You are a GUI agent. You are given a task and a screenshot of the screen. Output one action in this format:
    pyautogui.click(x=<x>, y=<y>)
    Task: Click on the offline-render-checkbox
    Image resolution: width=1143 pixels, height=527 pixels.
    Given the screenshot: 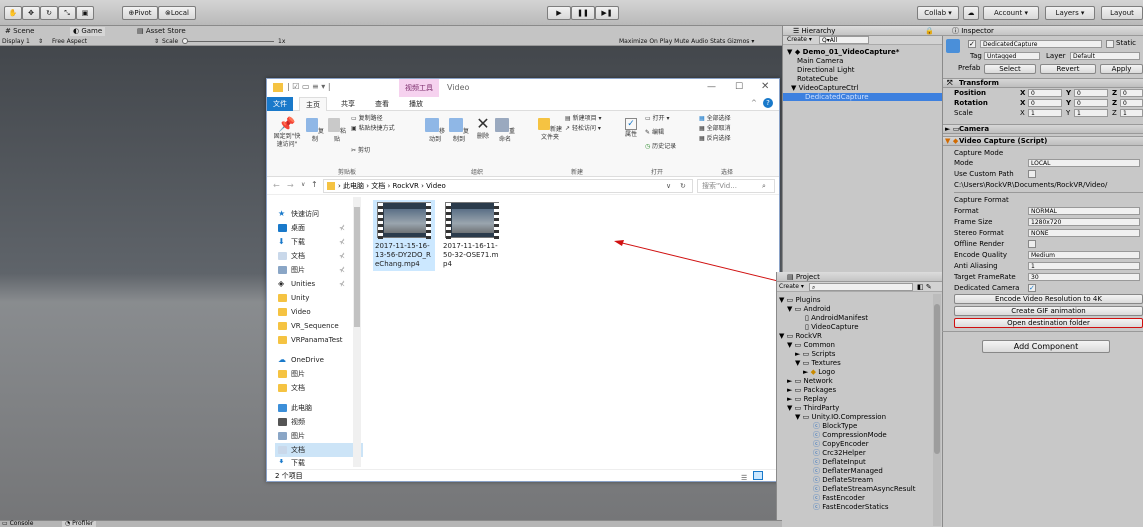 What is the action you would take?
    pyautogui.click(x=1032, y=244)
    